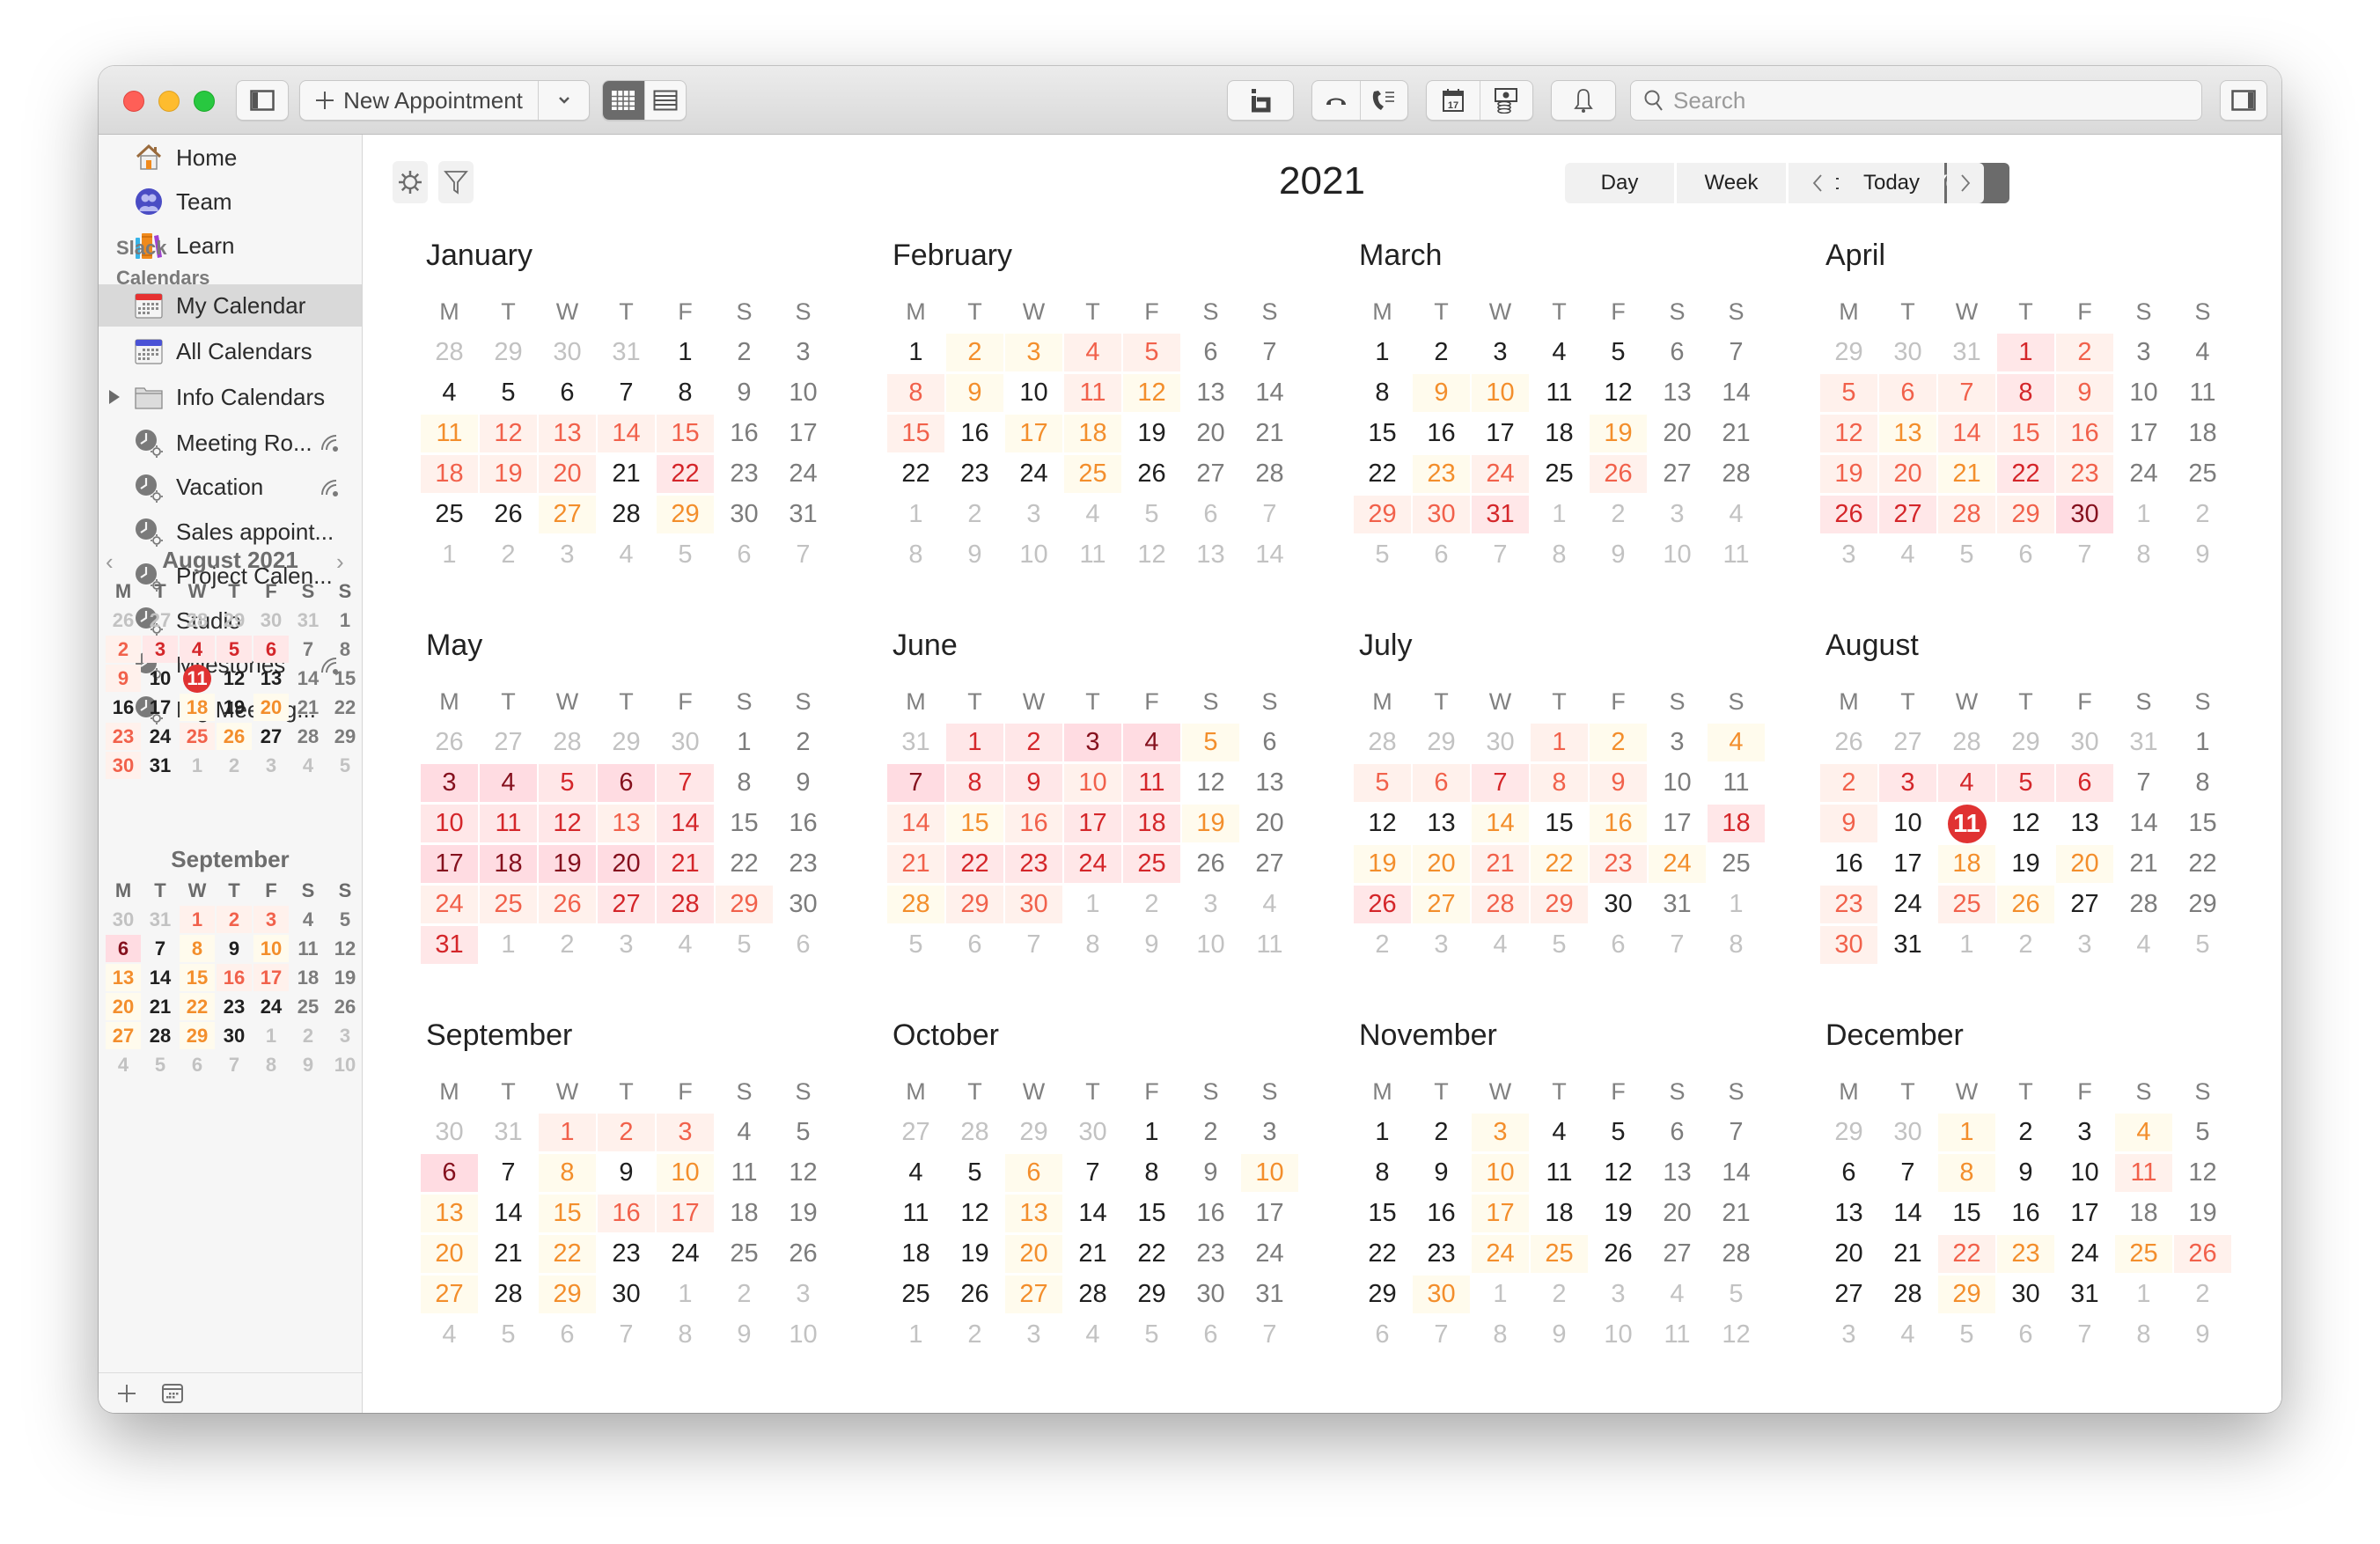 This screenshot has height=1544, width=2380. Describe the element at coordinates (1966, 742) in the screenshot. I see `day-cell-outside-month: 28` at that location.